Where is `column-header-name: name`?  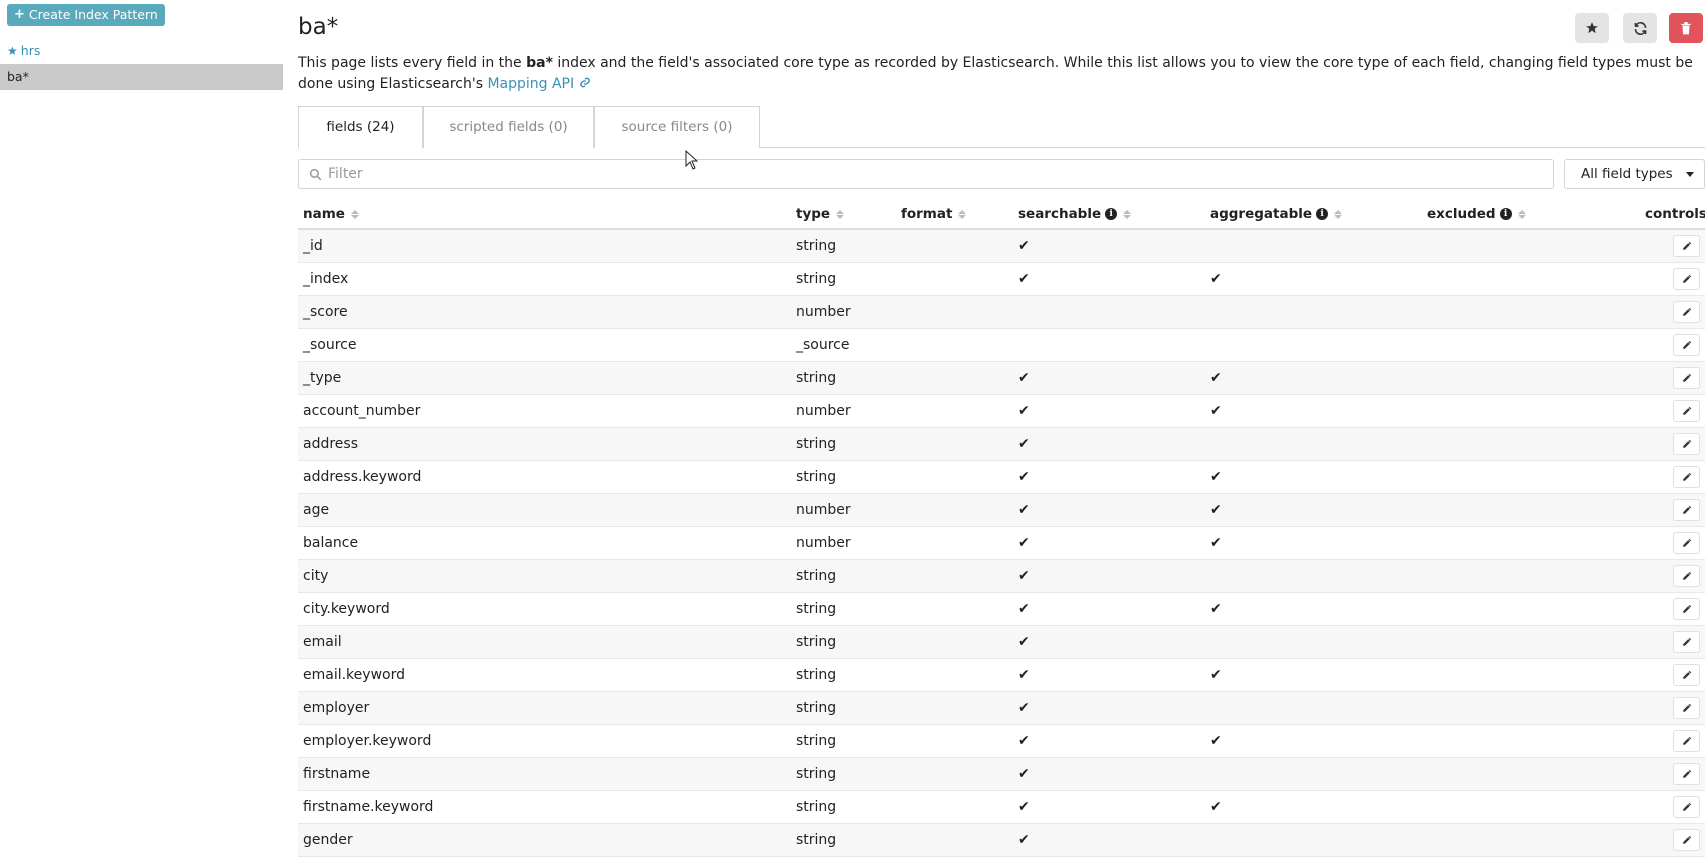
column-header-name: name is located at coordinates (331, 214).